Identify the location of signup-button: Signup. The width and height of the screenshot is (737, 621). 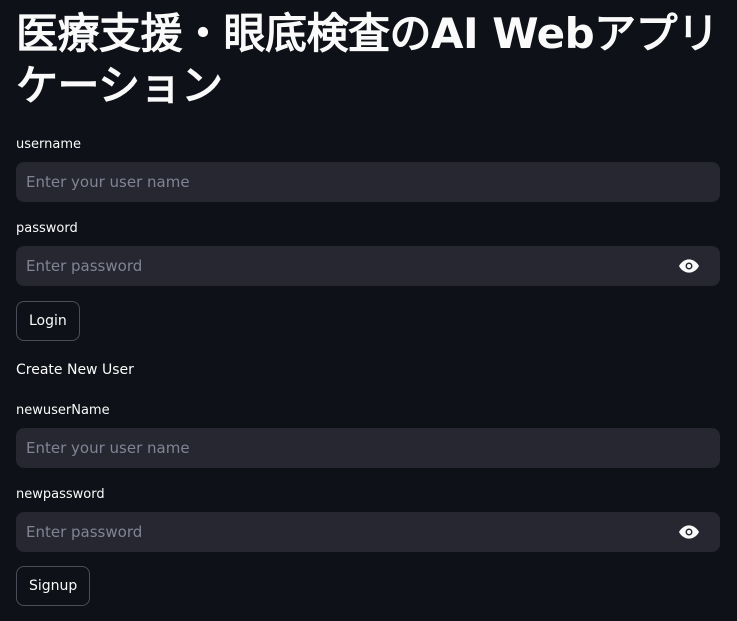
(53, 586).